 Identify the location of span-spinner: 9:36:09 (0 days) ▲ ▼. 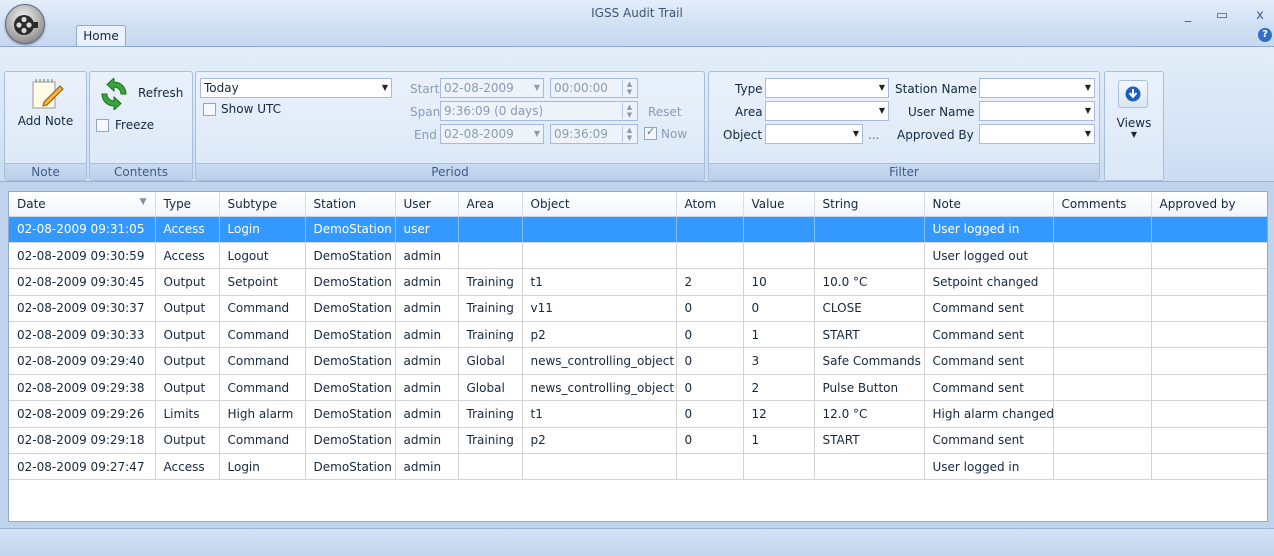
(539, 111).